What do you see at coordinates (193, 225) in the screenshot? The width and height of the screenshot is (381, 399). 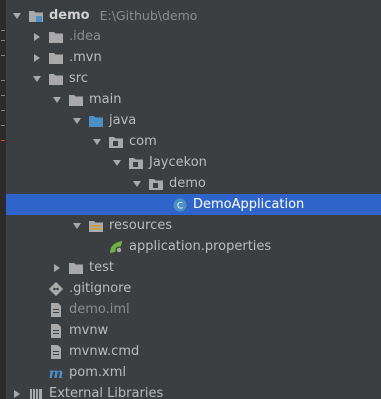 I see `tree-node-resources: resources` at bounding box center [193, 225].